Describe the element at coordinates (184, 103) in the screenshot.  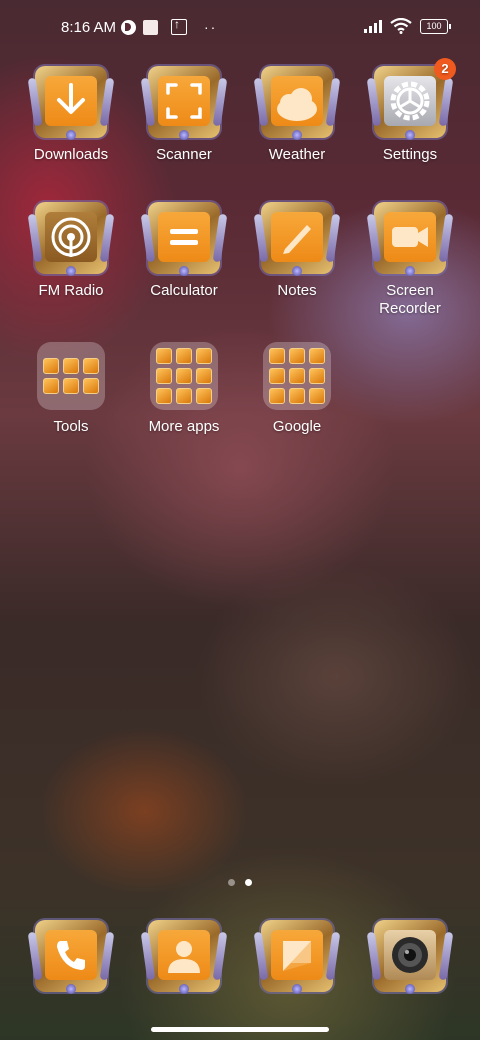
I see `scanner-frame-icon` at that location.